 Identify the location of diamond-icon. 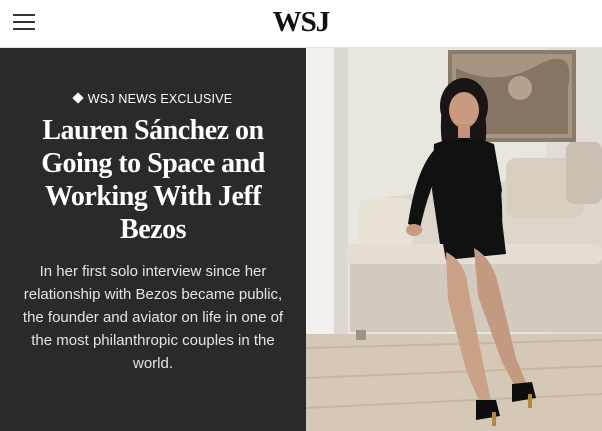
(78, 98).